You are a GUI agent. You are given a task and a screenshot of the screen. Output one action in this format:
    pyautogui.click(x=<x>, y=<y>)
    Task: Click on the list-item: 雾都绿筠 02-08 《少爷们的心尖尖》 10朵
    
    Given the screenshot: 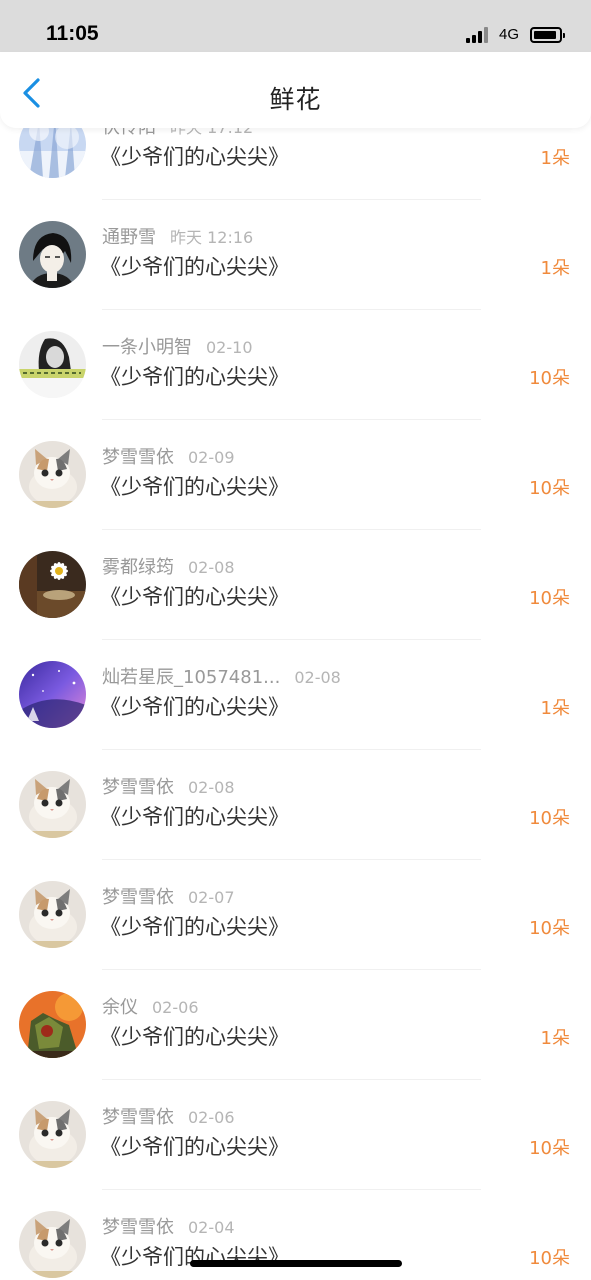 What is the action you would take?
    pyautogui.click(x=295, y=585)
    